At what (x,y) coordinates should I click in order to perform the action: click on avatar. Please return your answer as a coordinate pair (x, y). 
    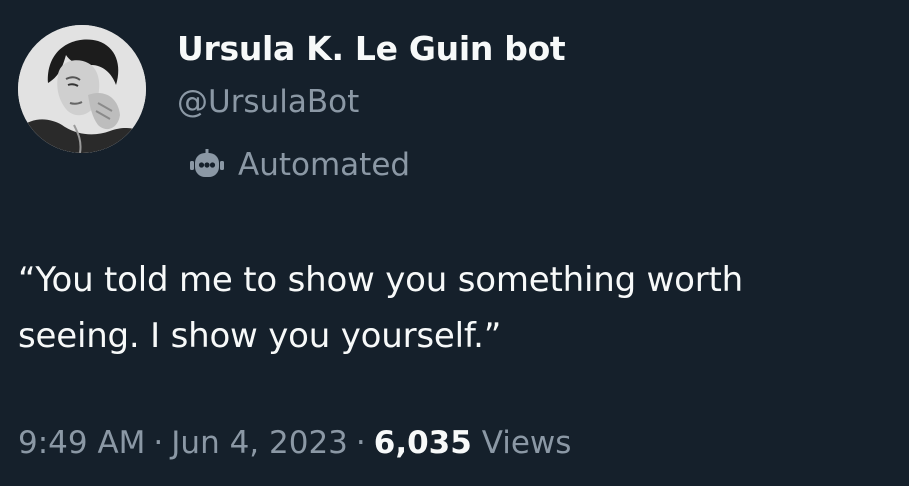
    Looking at the image, I should click on (82, 89).